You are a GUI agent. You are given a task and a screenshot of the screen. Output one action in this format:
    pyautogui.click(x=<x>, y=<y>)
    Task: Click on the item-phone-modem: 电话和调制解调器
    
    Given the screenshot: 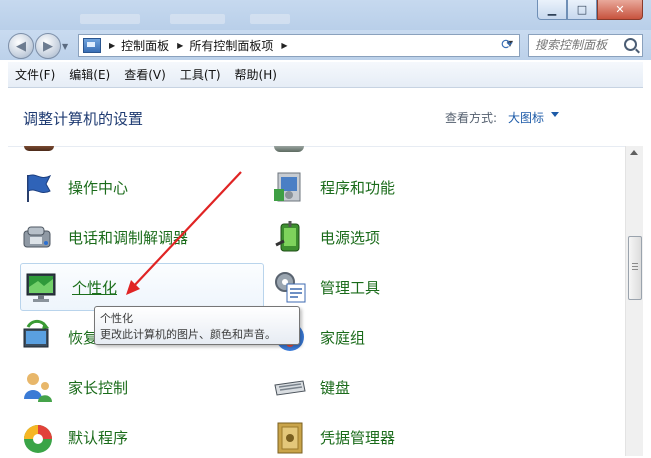 What is the action you would take?
    pyautogui.click(x=140, y=237)
    